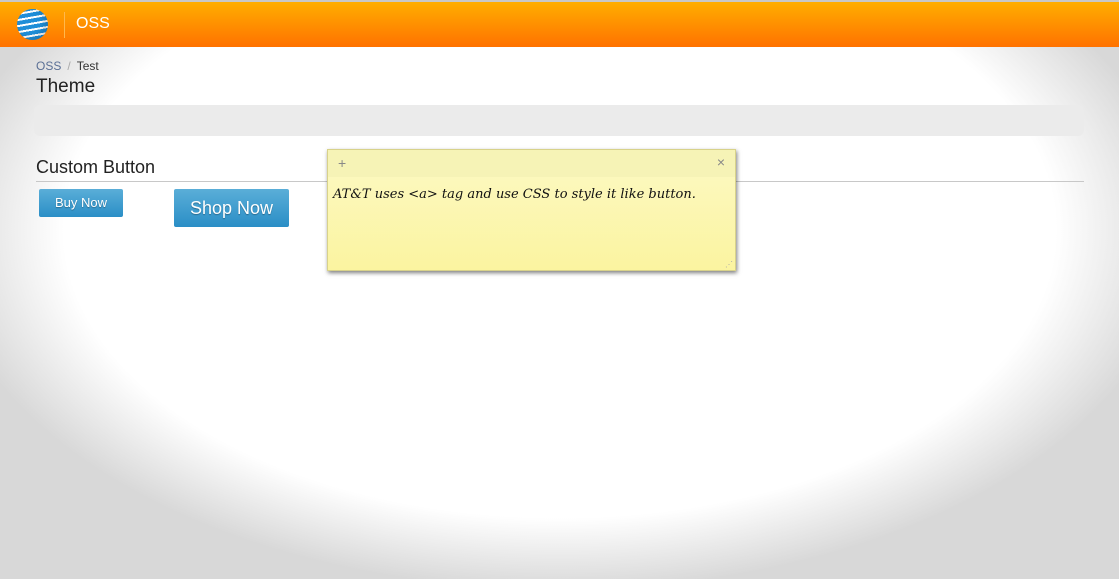 The width and height of the screenshot is (1119, 579). What do you see at coordinates (721, 162) in the screenshot?
I see `close-icon: ×` at bounding box center [721, 162].